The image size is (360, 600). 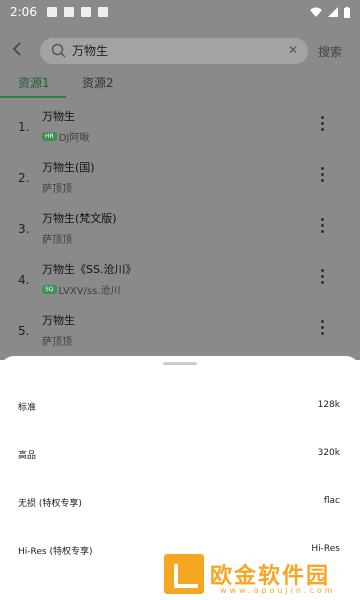 I want to click on list-item: 4. 万物生《SS.沧川》 SQ LVXV/ss.沧川, so click(x=180, y=282).